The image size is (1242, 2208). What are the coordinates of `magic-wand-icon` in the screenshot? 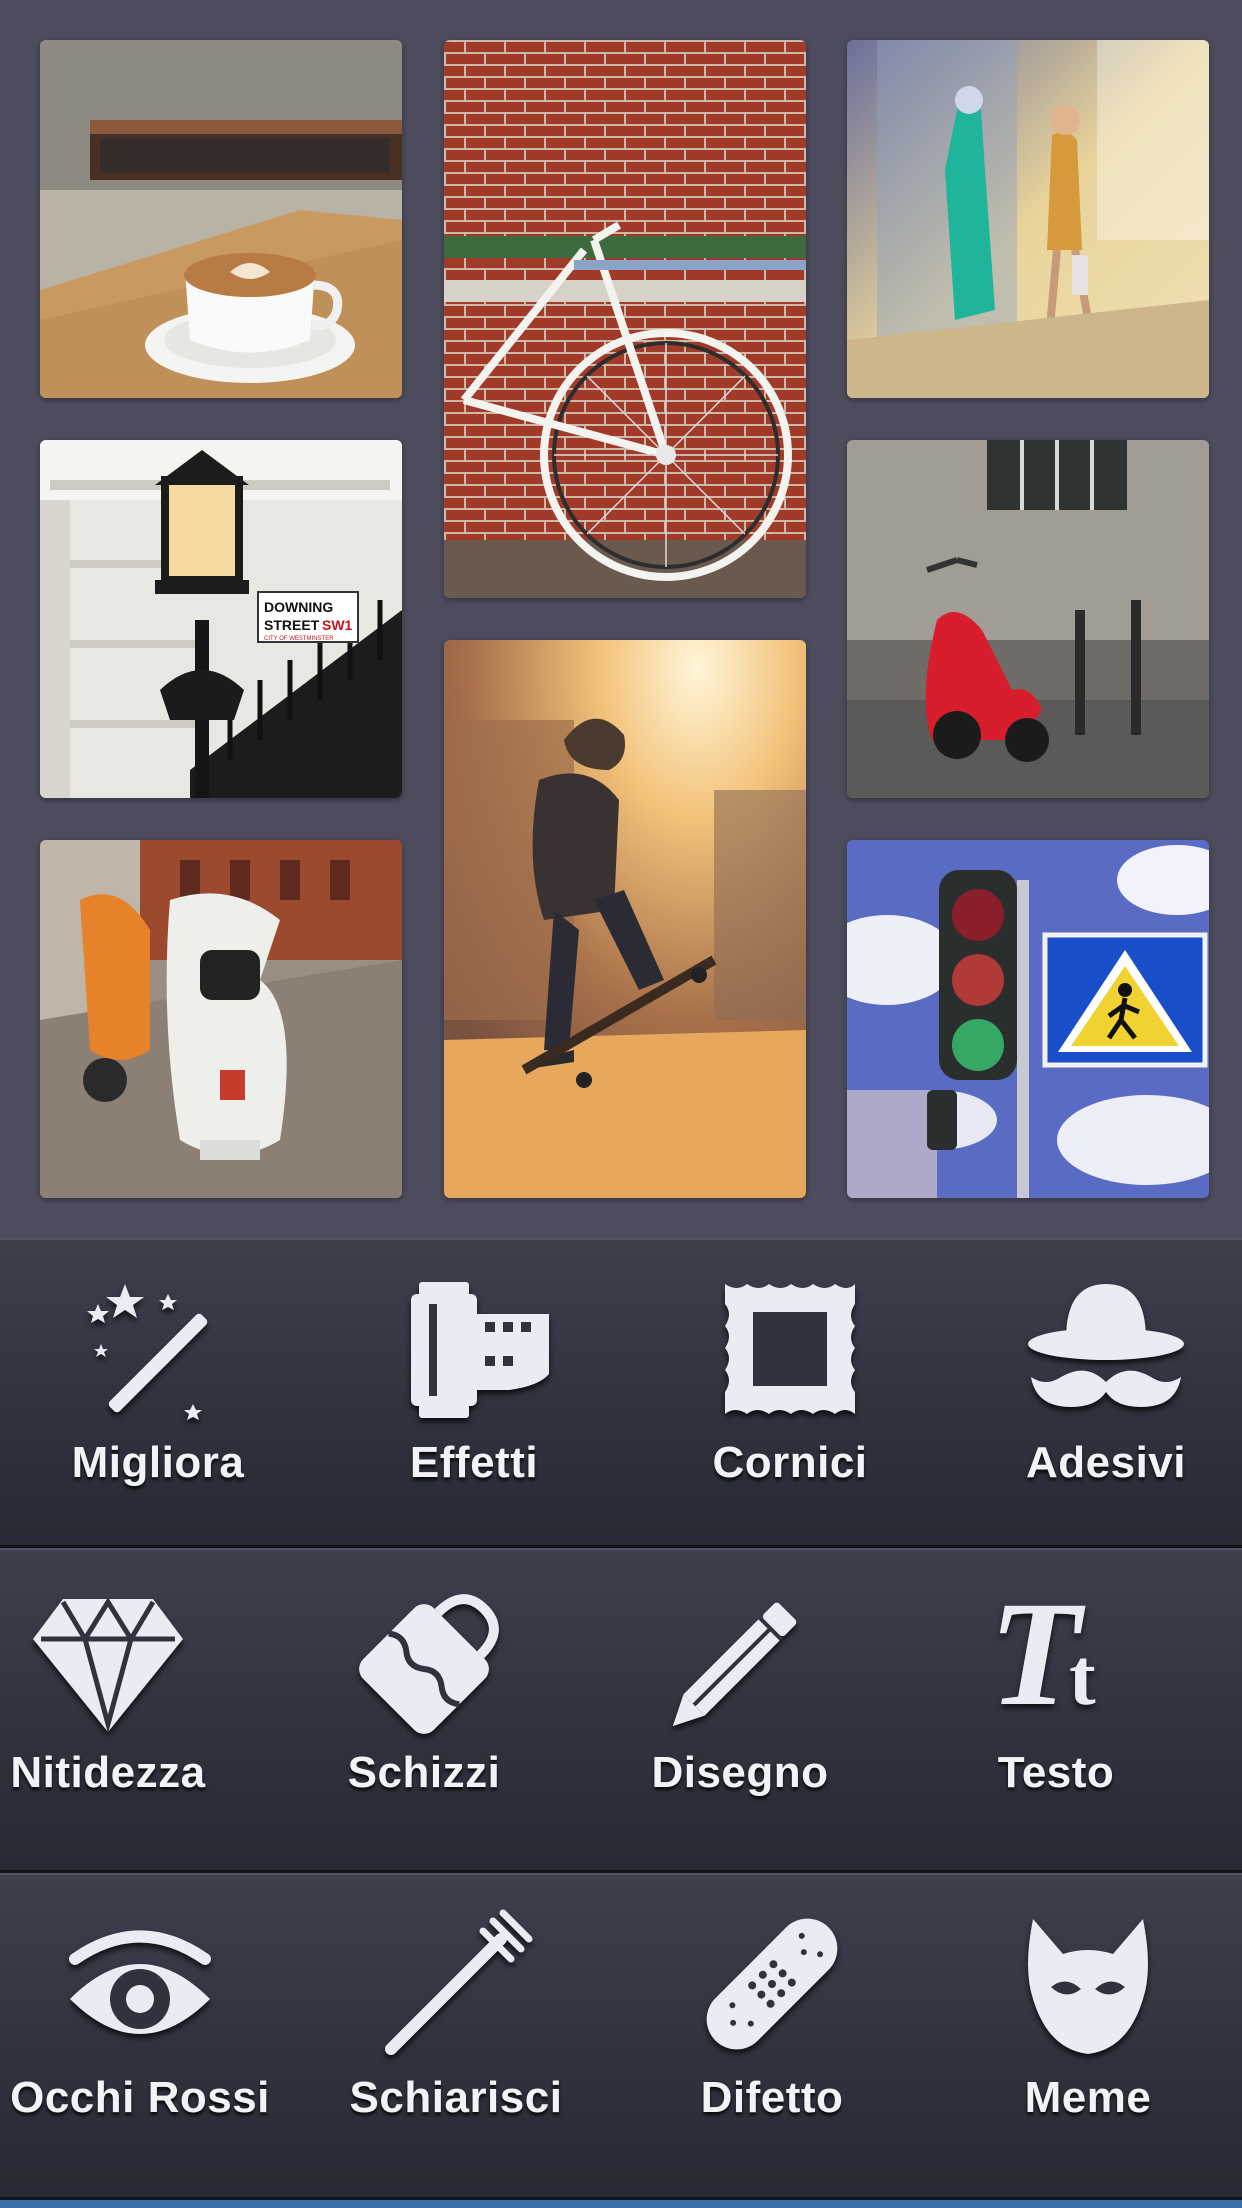 It's located at (158, 1349).